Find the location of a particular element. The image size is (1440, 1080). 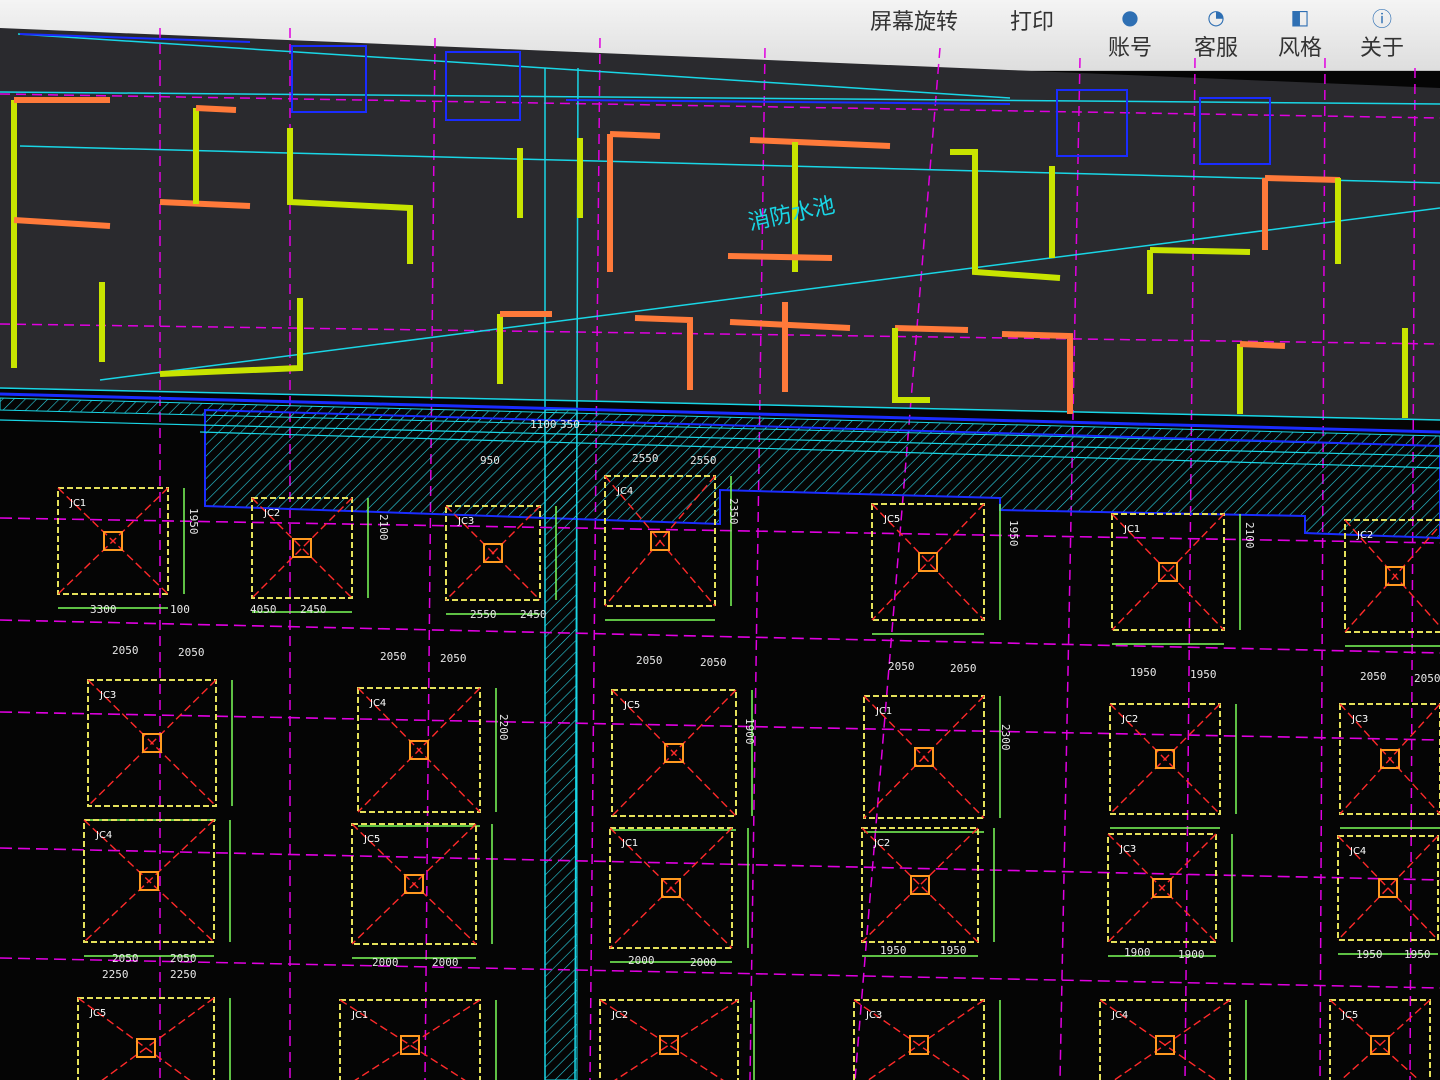

info-icon: ⓘ is located at coordinates (1382, 18).